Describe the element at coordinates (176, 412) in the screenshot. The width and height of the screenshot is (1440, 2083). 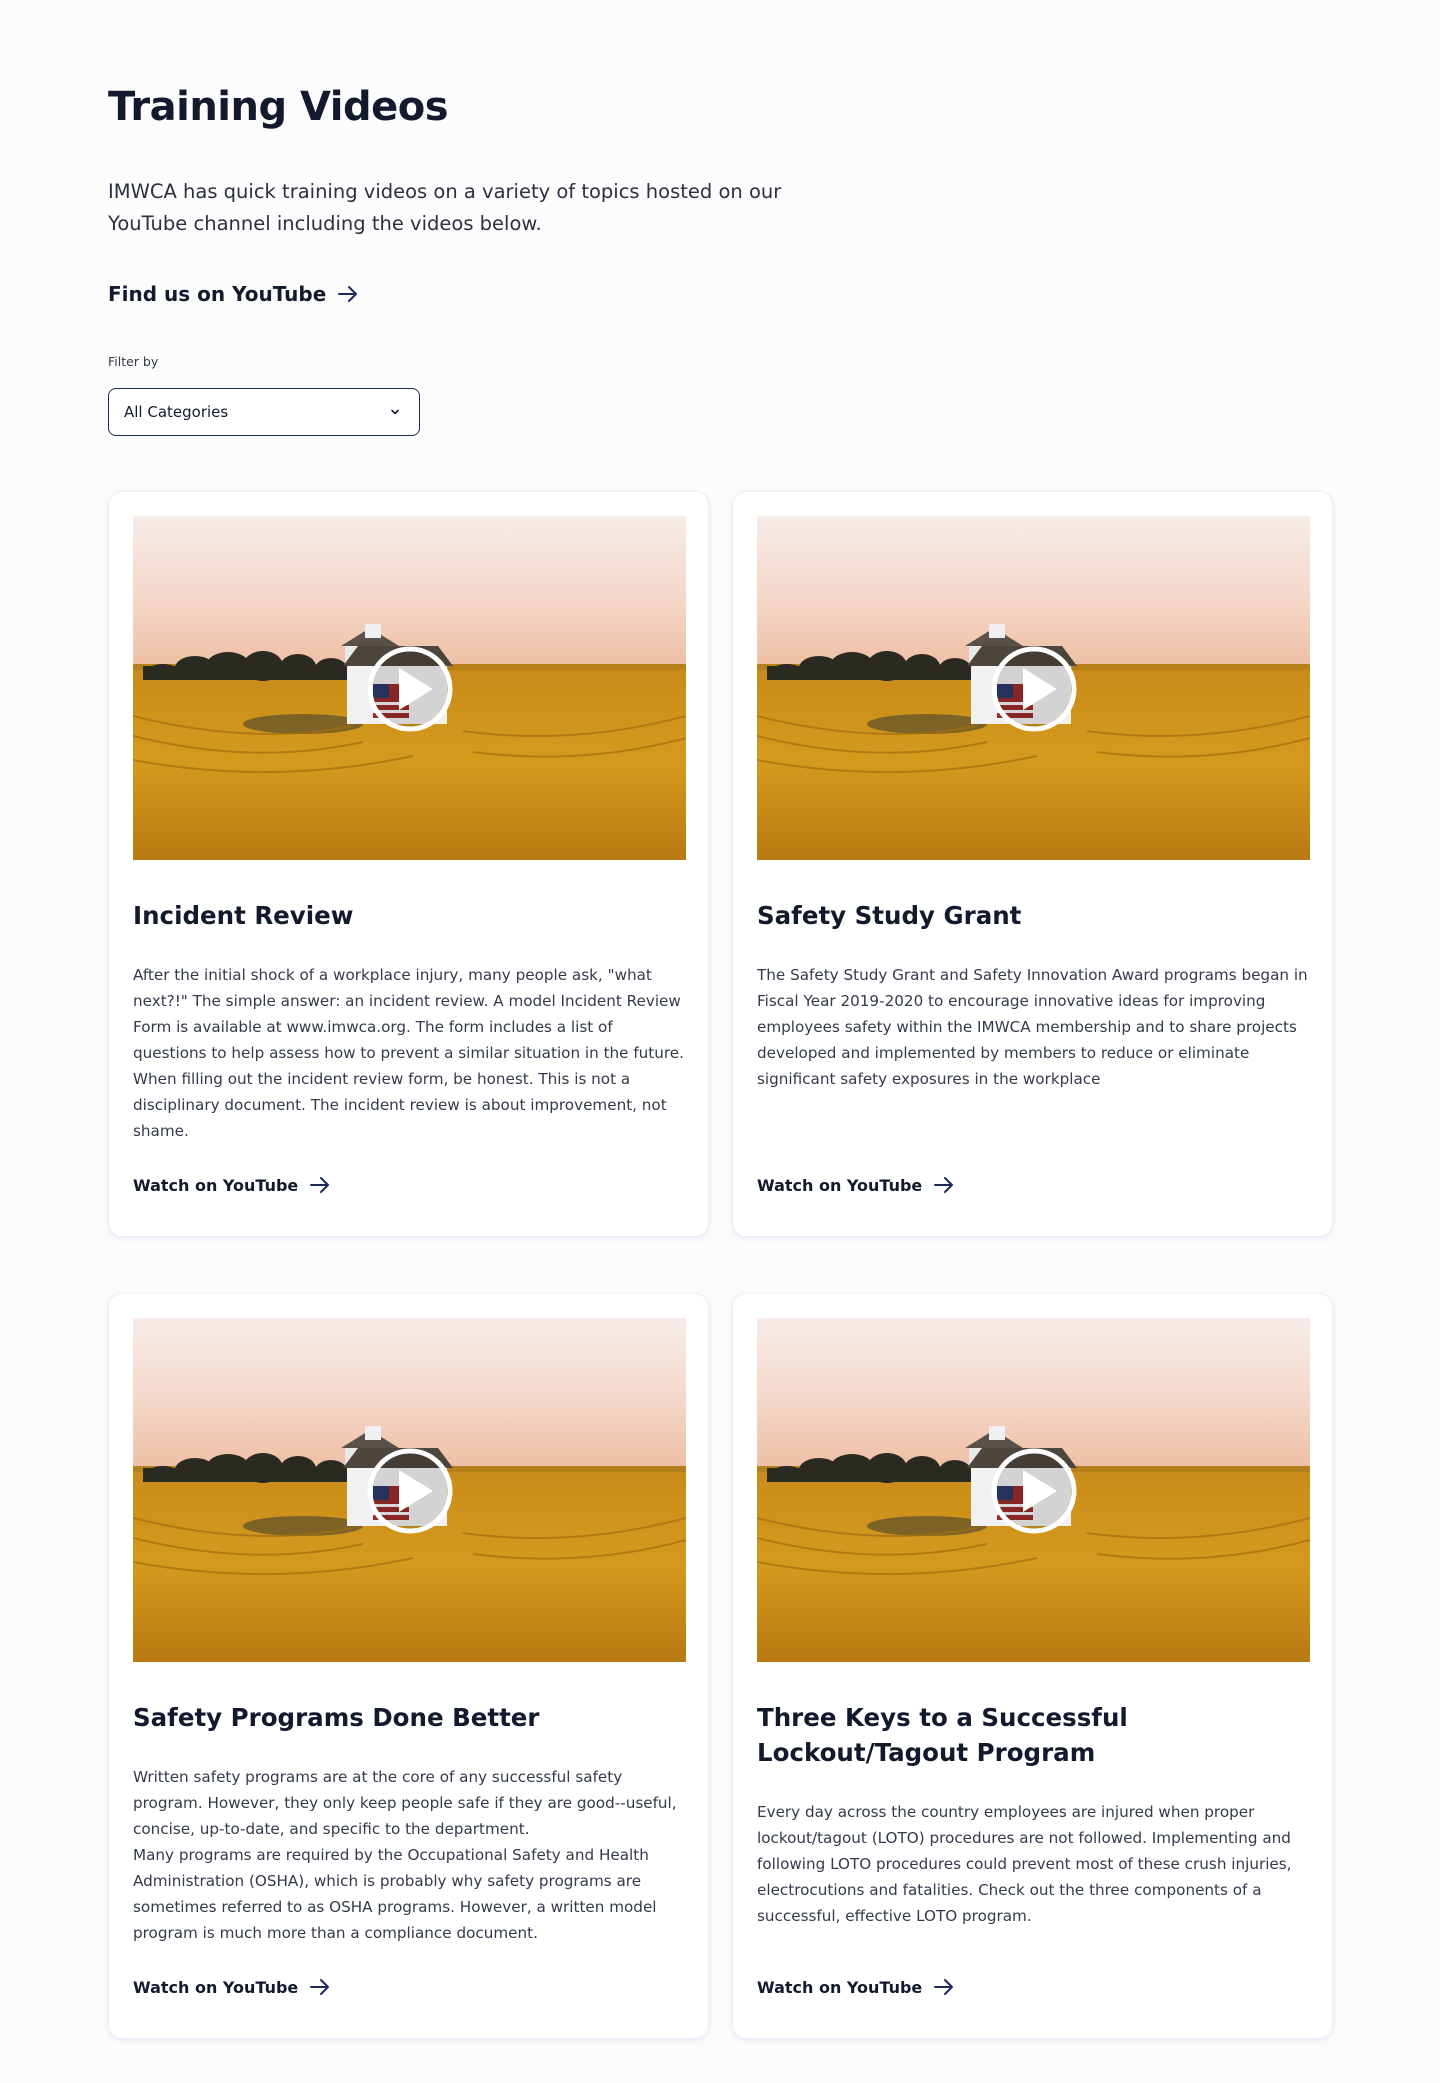
I see `category-filter-value: All Categories` at that location.